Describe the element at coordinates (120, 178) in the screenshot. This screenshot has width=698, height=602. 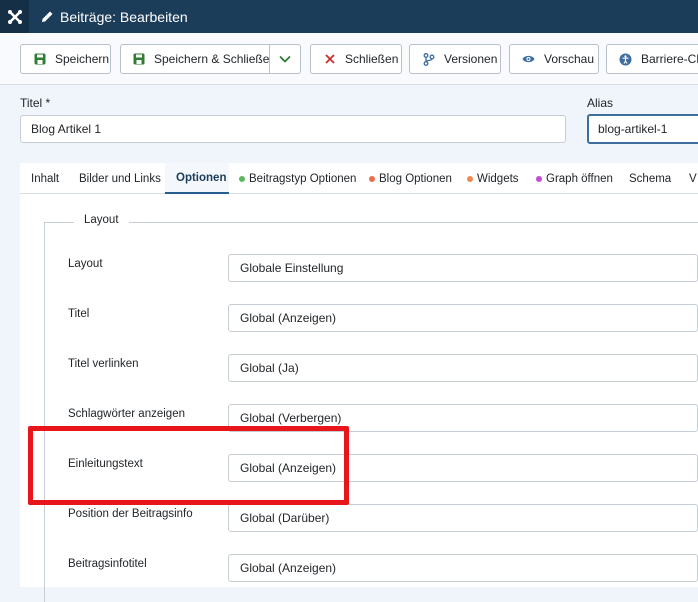
I see `tab-label: Bilder und Links` at that location.